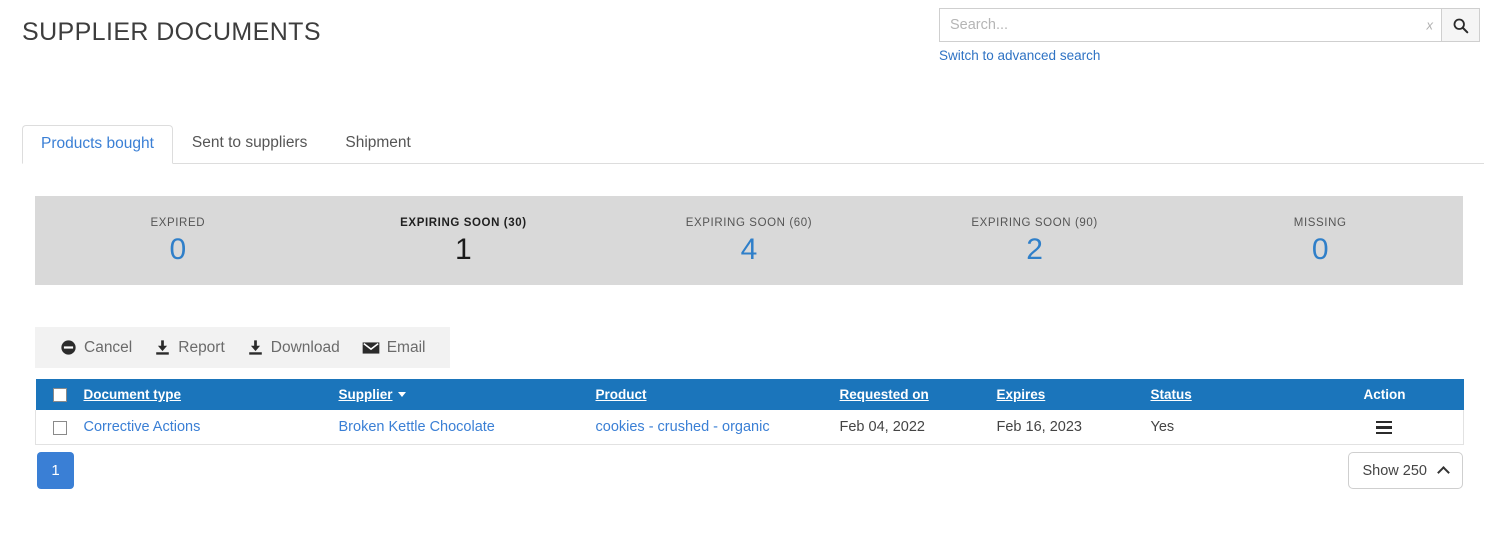 The width and height of the screenshot is (1496, 555). I want to click on column-header-expires: Expires, so click(1073, 395).